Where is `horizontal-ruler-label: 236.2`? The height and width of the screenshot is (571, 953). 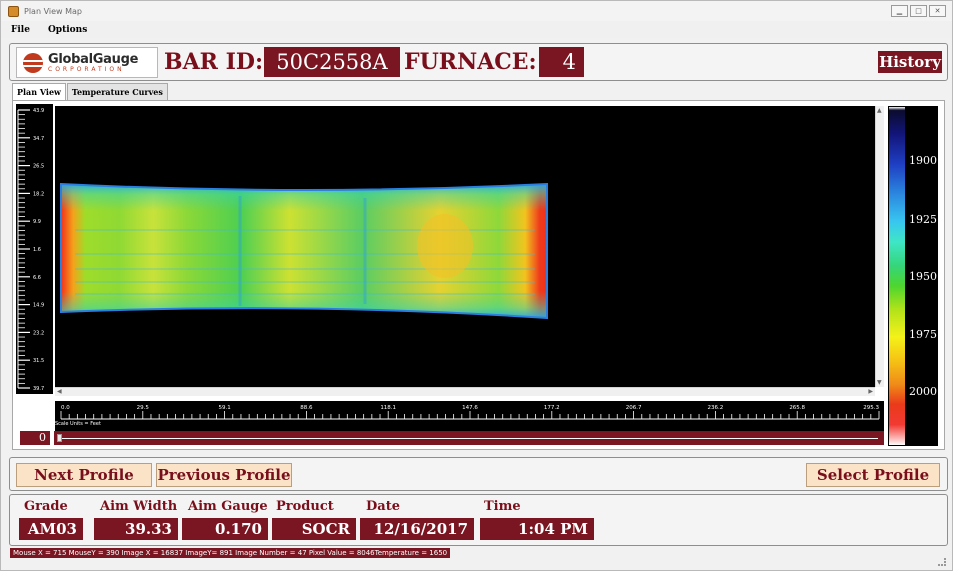 horizontal-ruler-label: 236.2 is located at coordinates (716, 408).